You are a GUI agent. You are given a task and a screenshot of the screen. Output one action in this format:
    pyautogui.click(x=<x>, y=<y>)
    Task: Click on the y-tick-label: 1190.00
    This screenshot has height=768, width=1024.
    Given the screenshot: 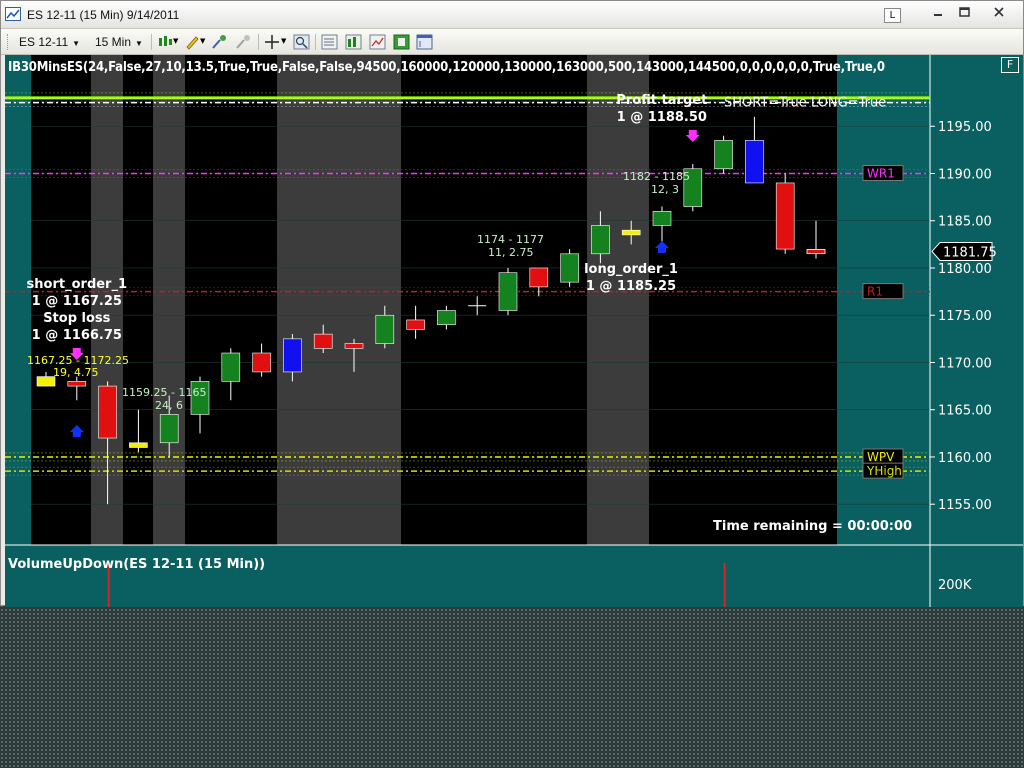 What is the action you would take?
    pyautogui.click(x=965, y=174)
    